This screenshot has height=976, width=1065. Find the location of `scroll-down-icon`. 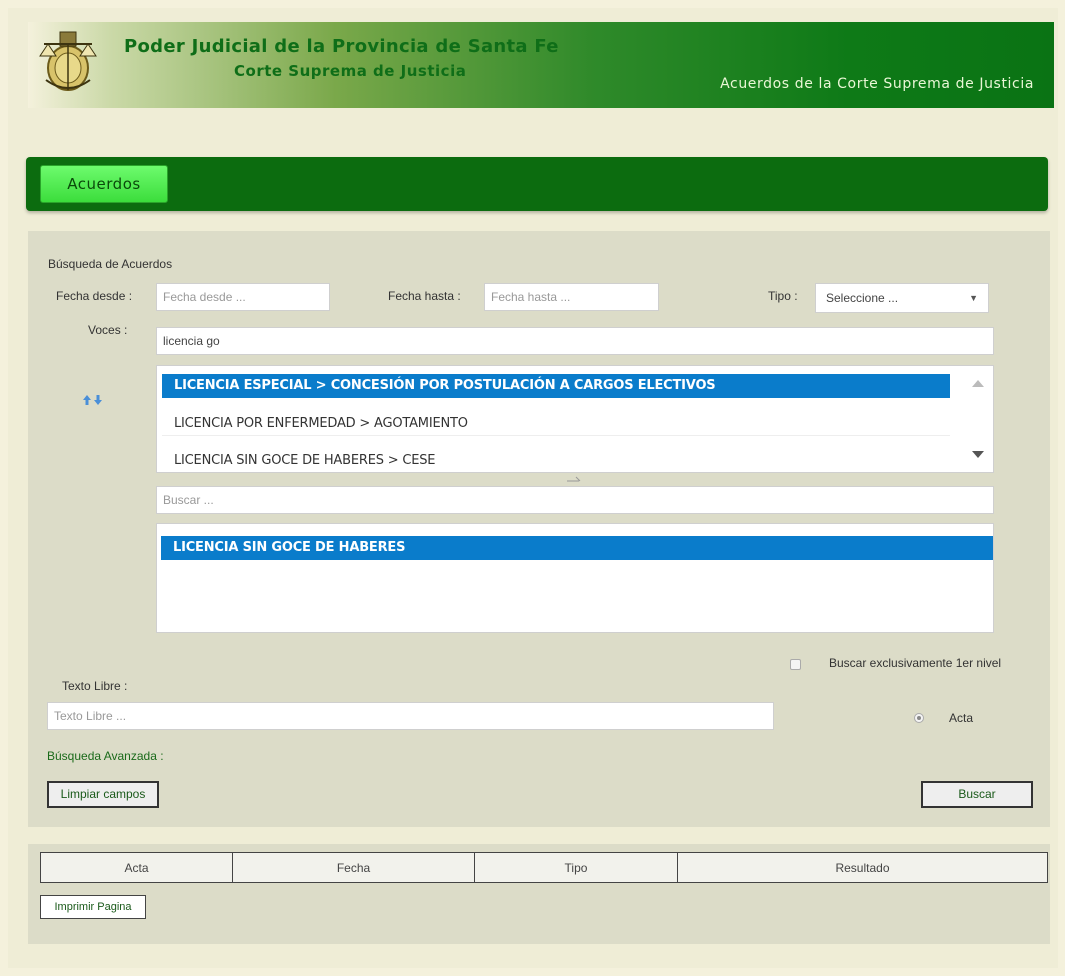

scroll-down-icon is located at coordinates (978, 455).